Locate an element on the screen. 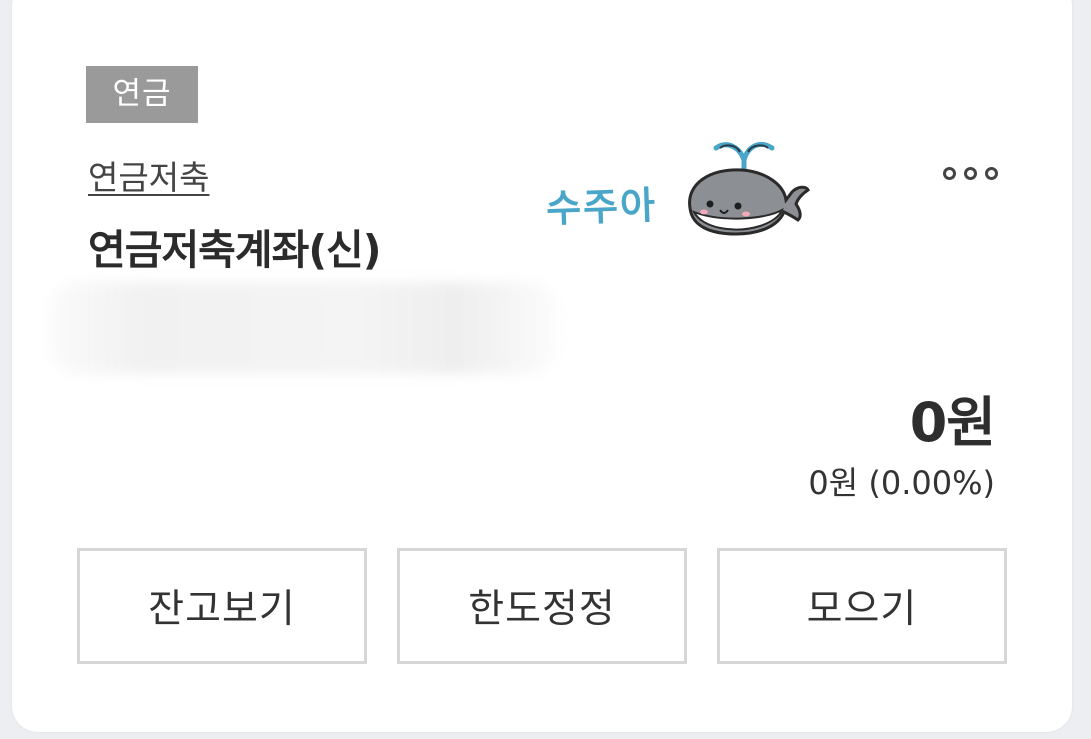 This screenshot has width=1091, height=739. account-number-masked is located at coordinates (303, 328).